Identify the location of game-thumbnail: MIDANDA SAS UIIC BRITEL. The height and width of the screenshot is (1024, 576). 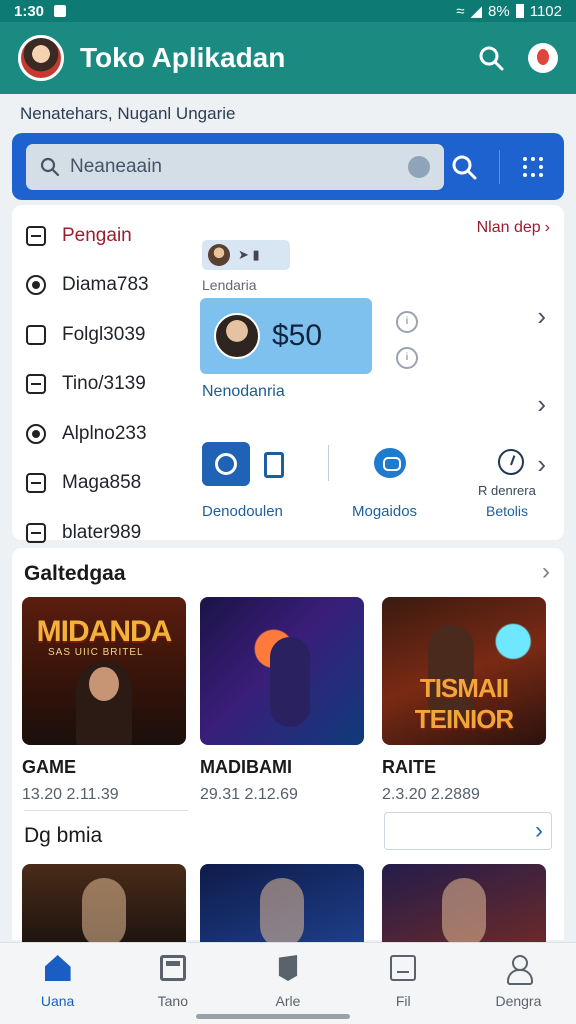
(104, 671).